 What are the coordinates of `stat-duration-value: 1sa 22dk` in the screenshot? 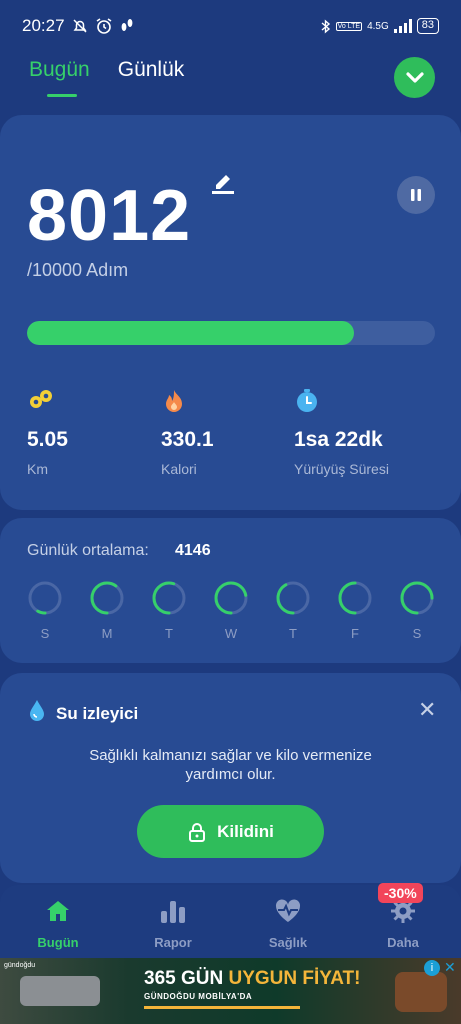 It's located at (338, 439).